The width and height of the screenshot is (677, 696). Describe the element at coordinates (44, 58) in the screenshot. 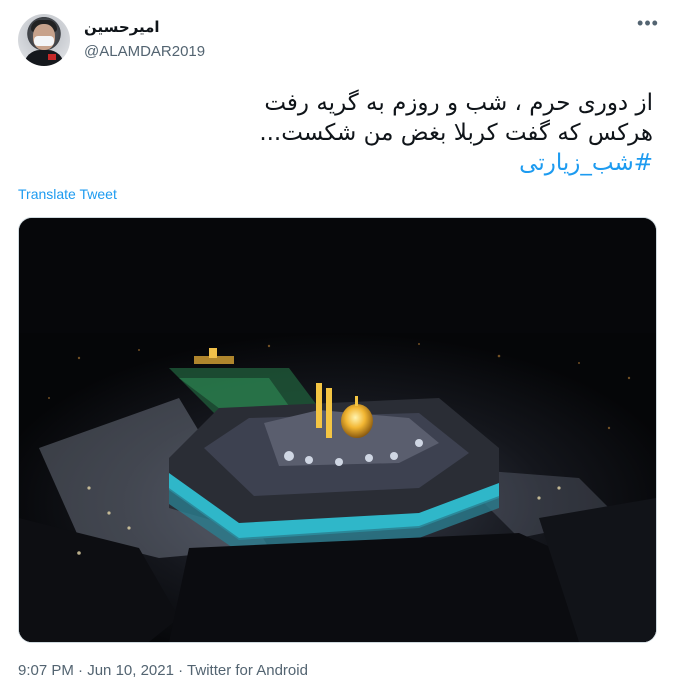

I see `avatar-shirt` at that location.